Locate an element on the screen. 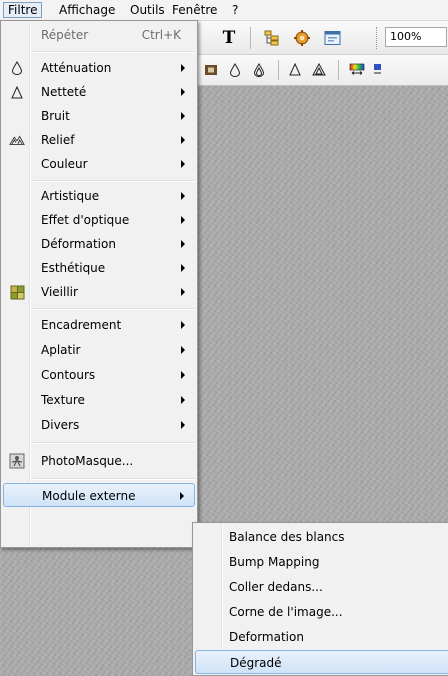 The image size is (448, 676). sharpen-more-icon is located at coordinates (319, 70).